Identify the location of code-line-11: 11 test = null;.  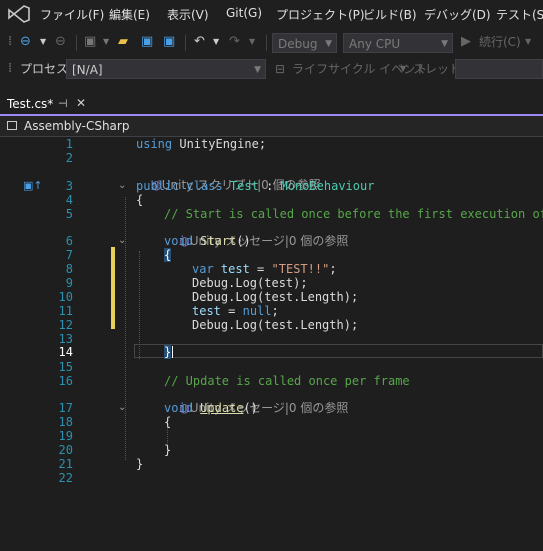
(271, 311).